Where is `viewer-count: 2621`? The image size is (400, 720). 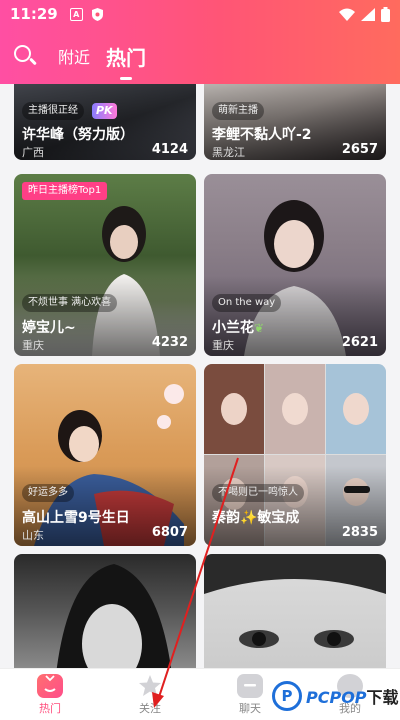 viewer-count: 2621 is located at coordinates (359, 342).